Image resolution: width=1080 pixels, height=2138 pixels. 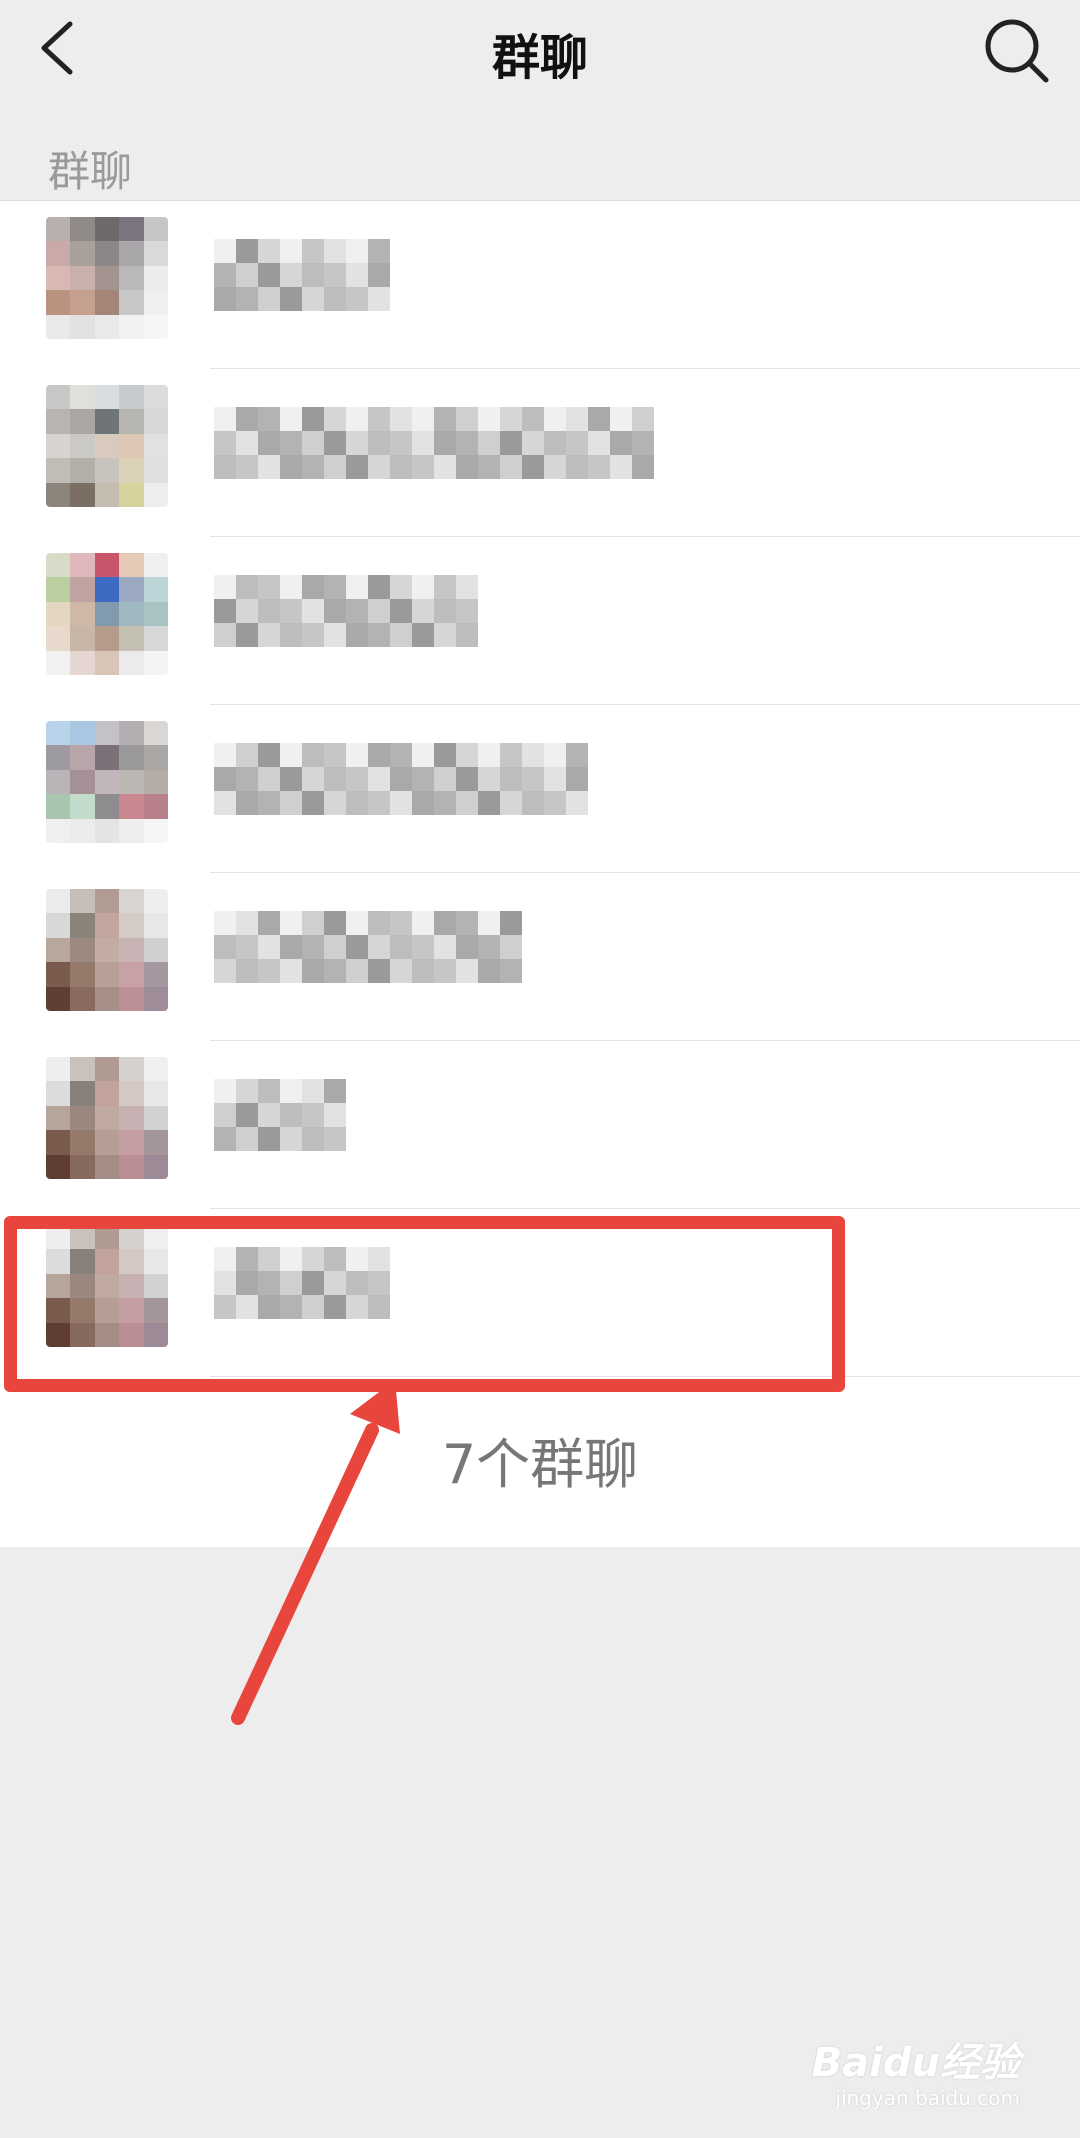 What do you see at coordinates (540, 158) in the screenshot?
I see `section-header: 群聊` at bounding box center [540, 158].